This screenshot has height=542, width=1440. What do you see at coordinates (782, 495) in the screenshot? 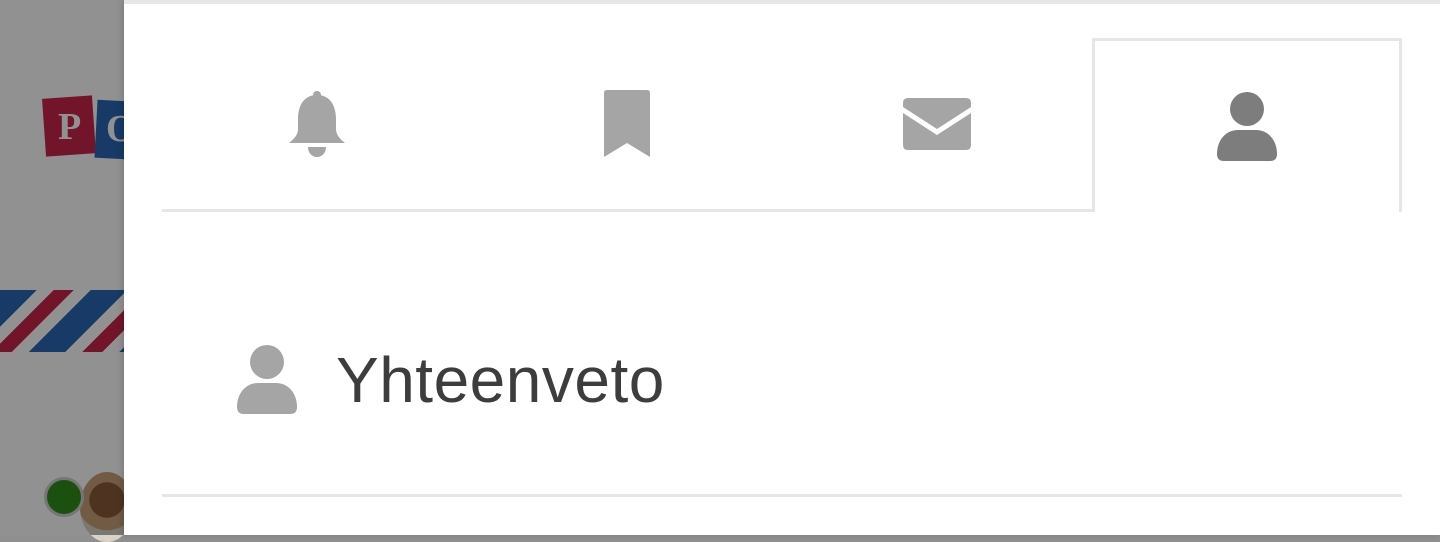
I see `section-divider` at bounding box center [782, 495].